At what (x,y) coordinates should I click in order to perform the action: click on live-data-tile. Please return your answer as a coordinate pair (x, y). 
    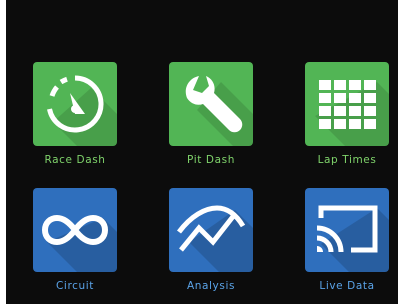
    Looking at the image, I should click on (347, 230).